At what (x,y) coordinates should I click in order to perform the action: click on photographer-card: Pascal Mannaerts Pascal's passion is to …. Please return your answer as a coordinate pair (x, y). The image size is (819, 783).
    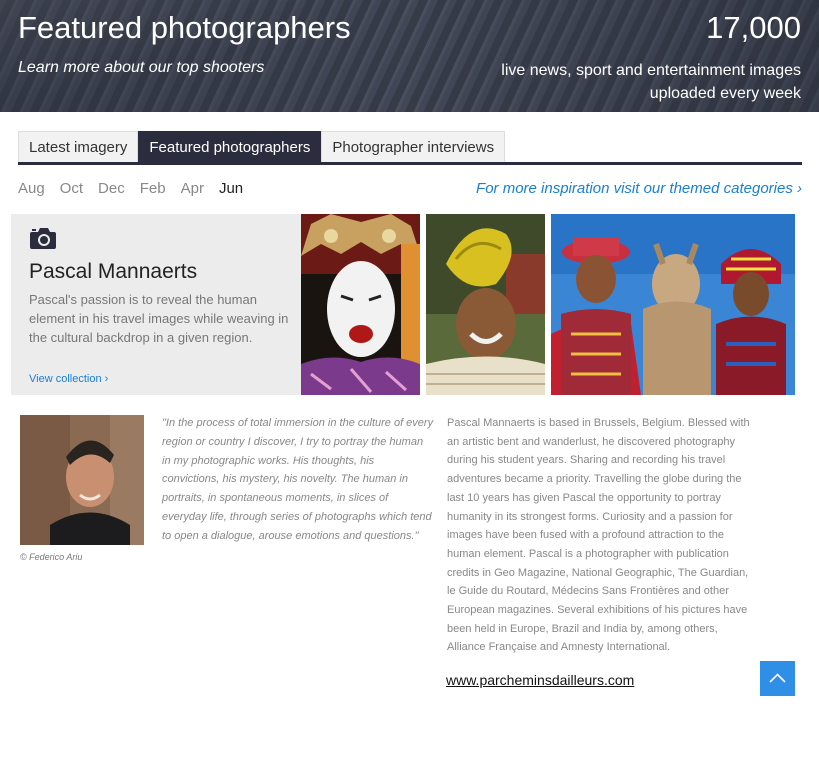
    Looking at the image, I should click on (156, 304).